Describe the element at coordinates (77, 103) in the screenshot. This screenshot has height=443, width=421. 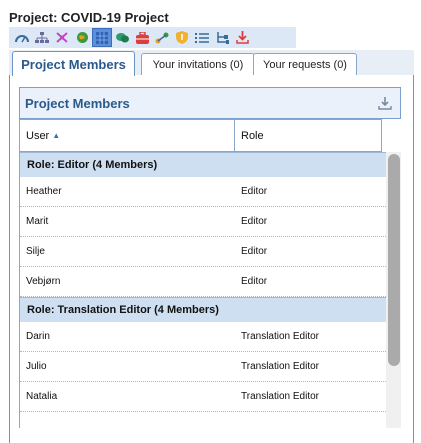
I see `panel-title: Project Members` at that location.